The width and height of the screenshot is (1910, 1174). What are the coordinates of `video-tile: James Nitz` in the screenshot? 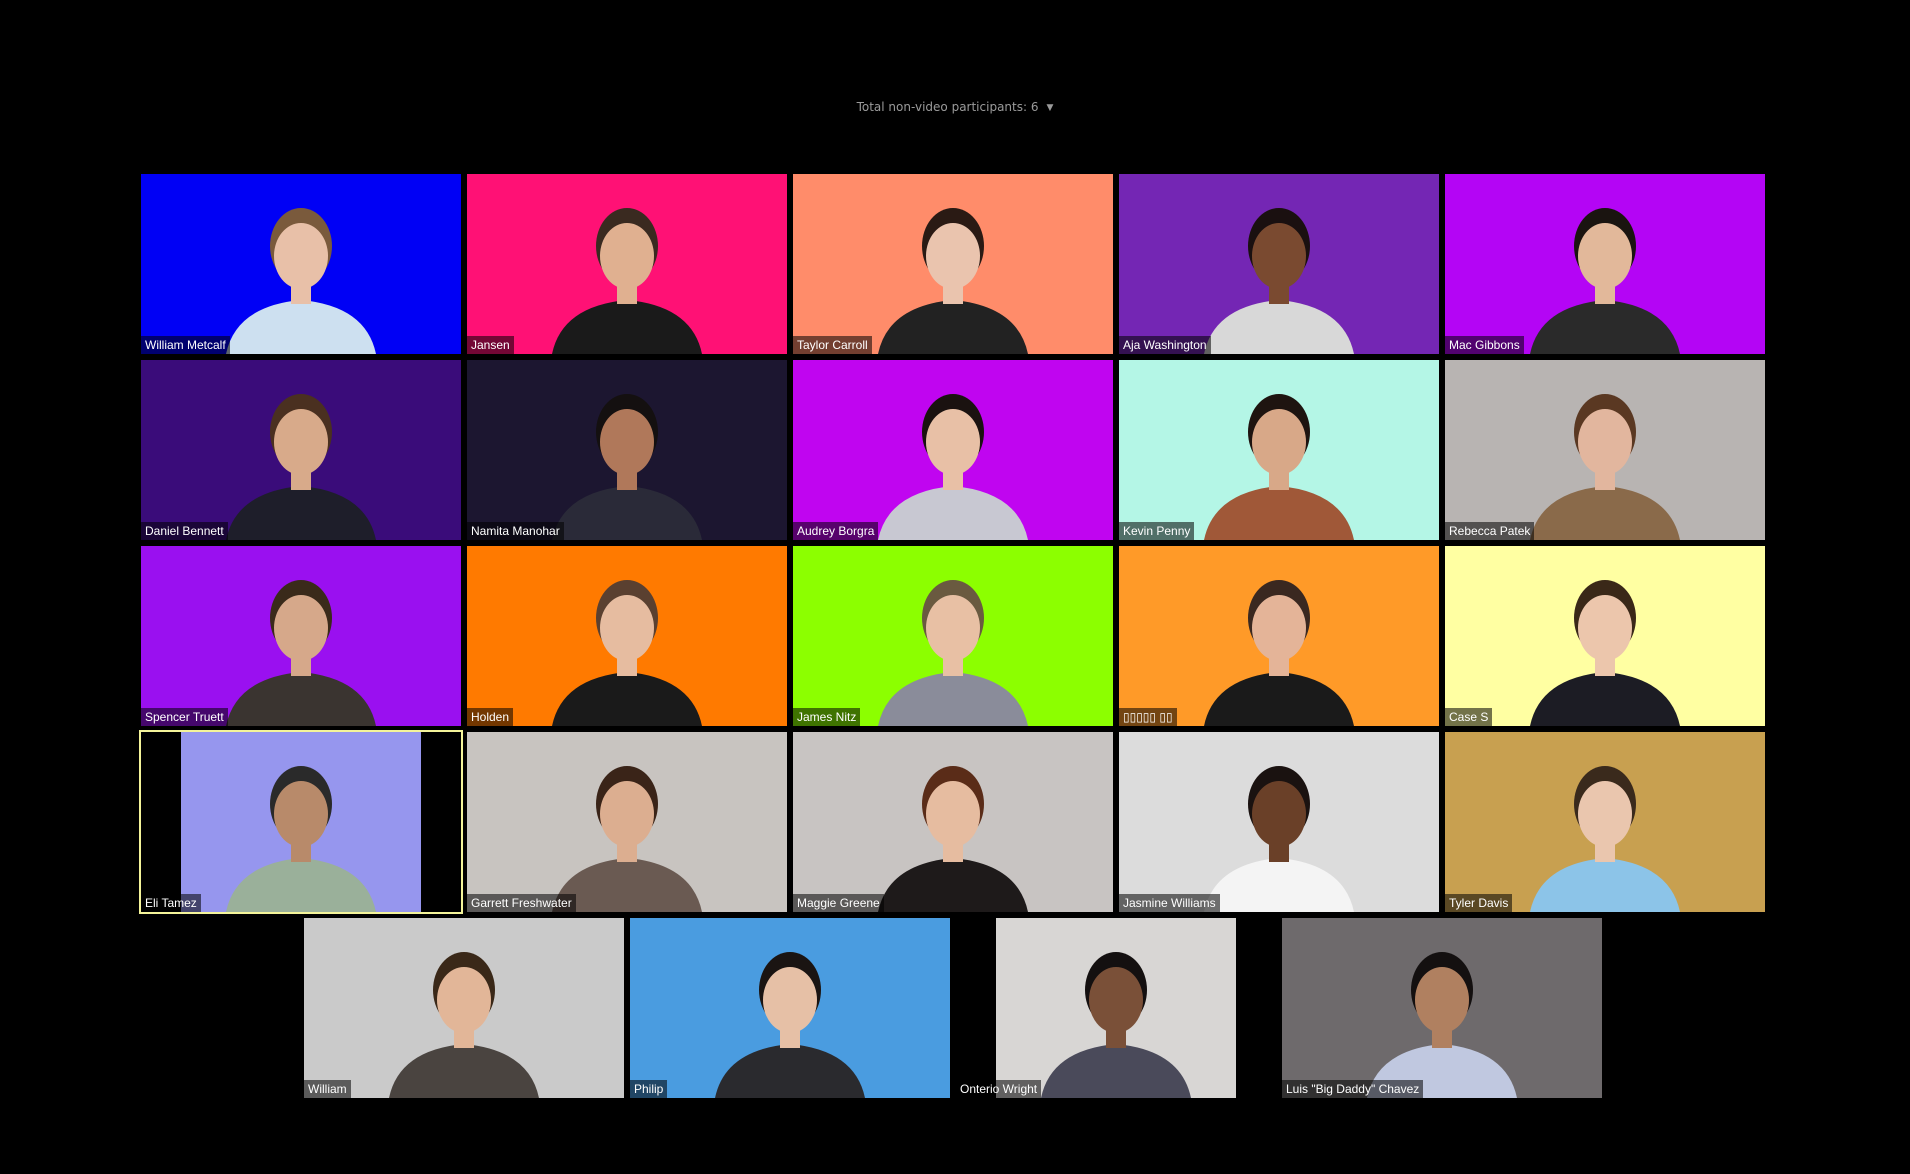 It's located at (953, 636).